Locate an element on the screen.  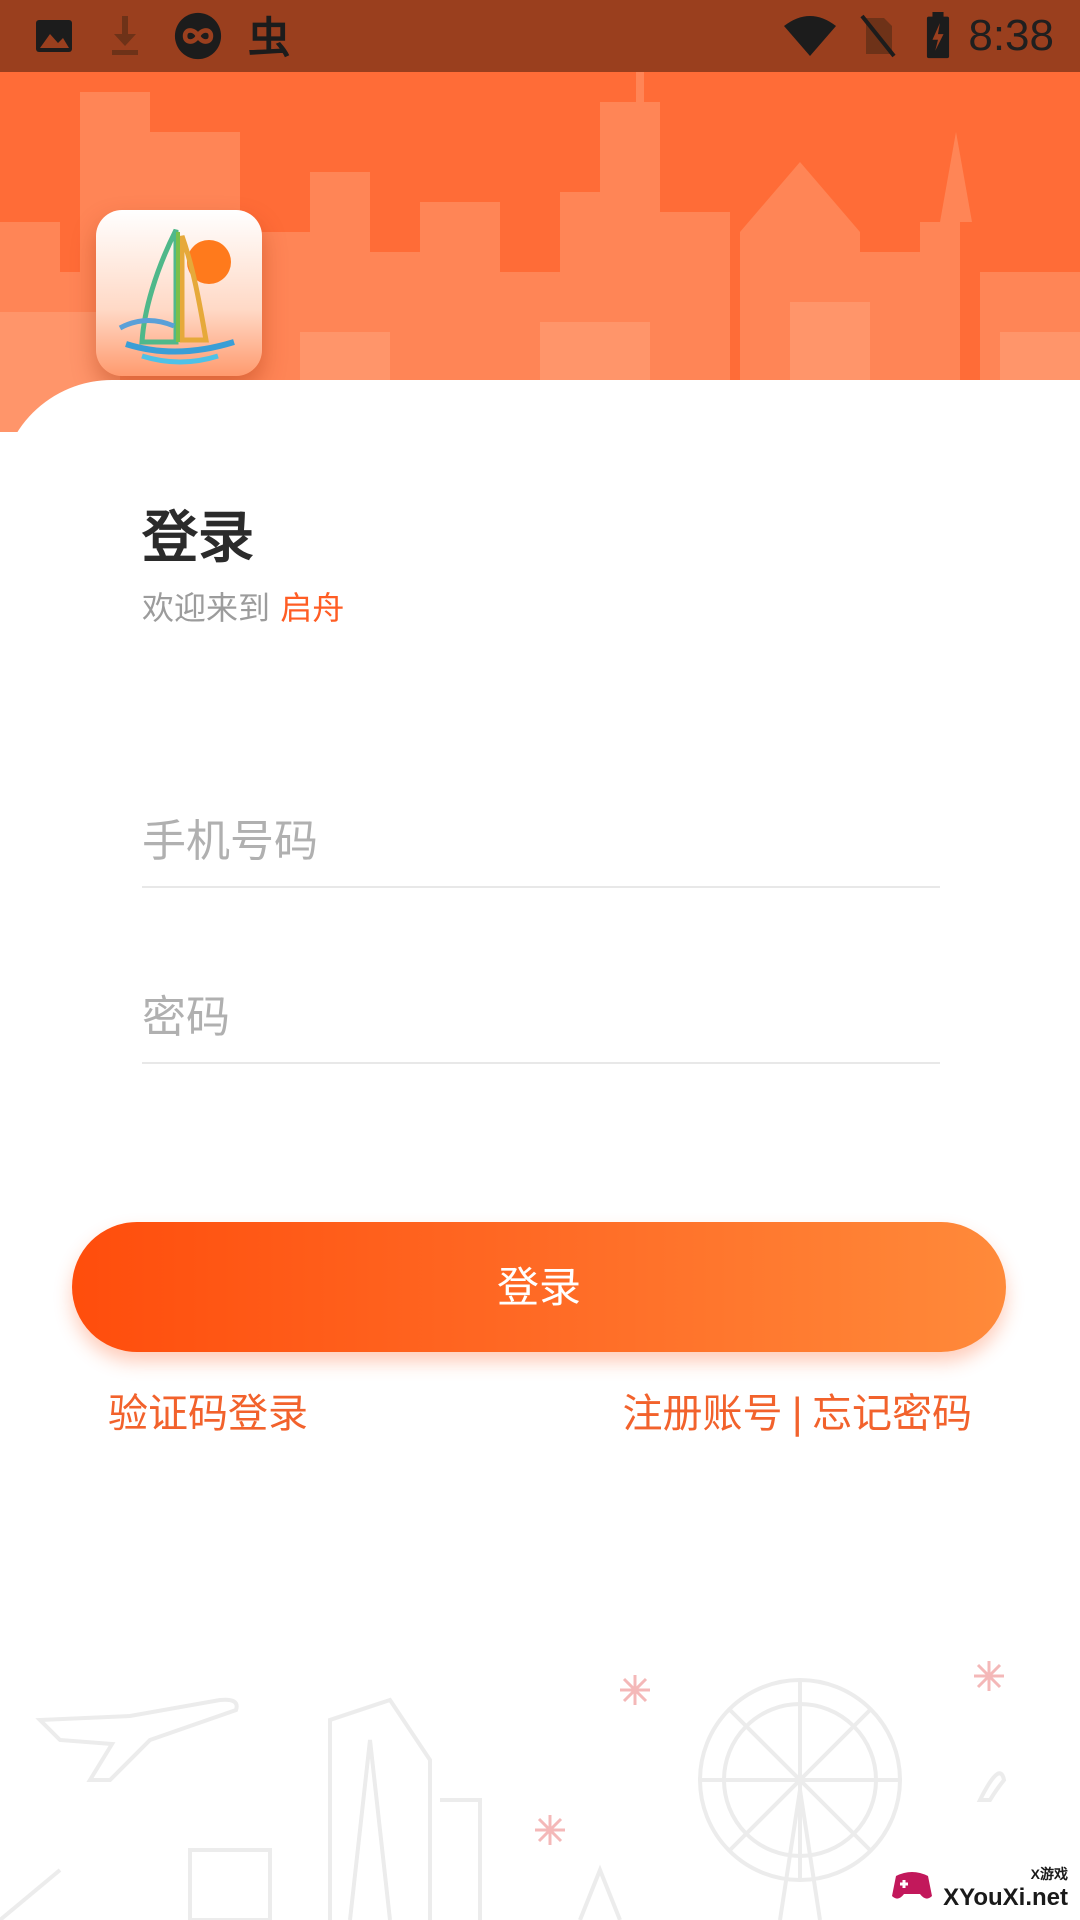
welcome-prefix: 欢迎来到 is located at coordinates (206, 608).